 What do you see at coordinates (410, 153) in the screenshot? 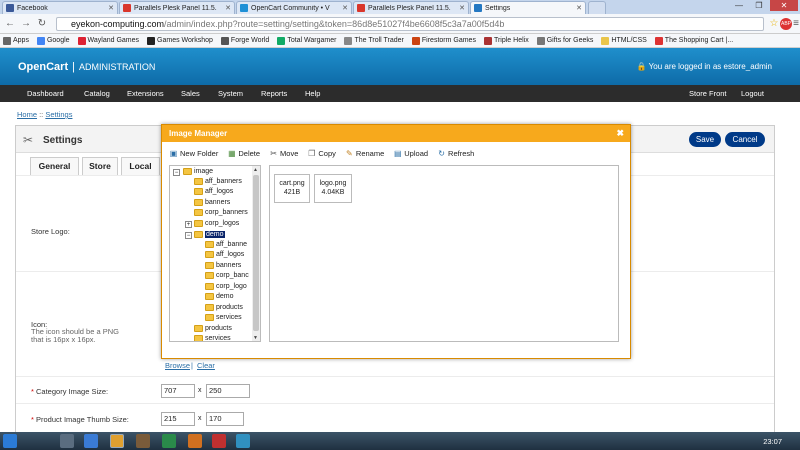
I see `upload-button: ▤ Upload` at bounding box center [410, 153].